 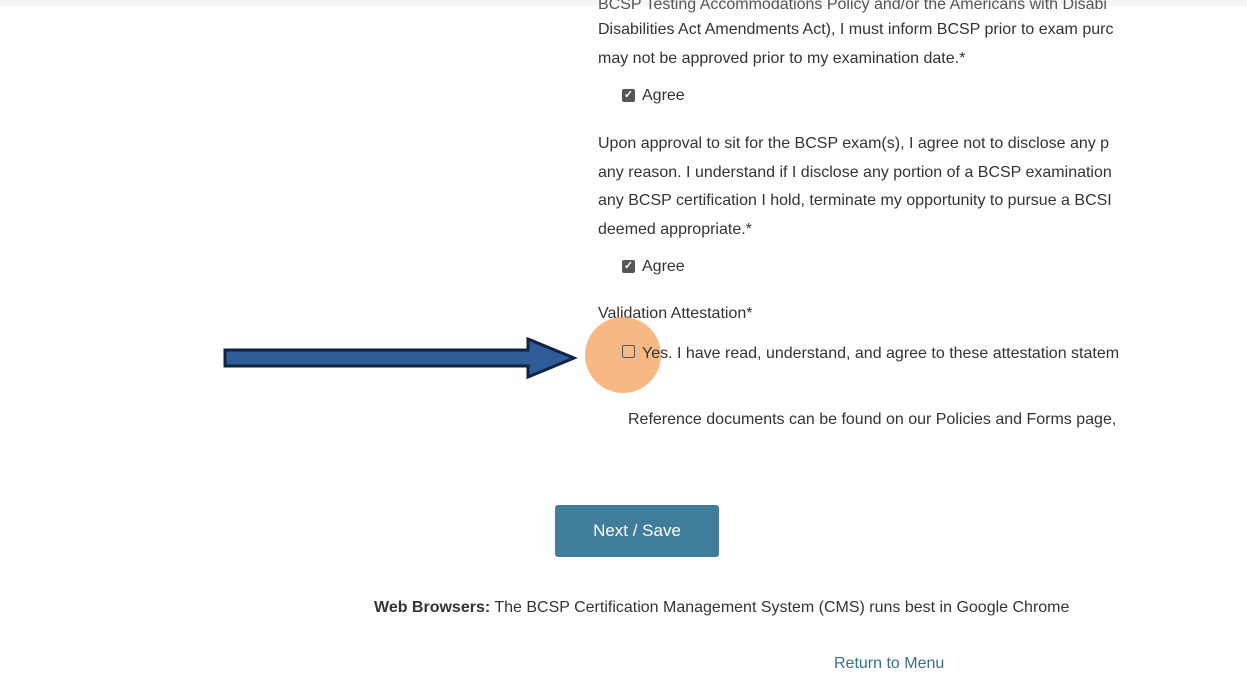 What do you see at coordinates (663, 95) in the screenshot?
I see `agree-label-1: Agree` at bounding box center [663, 95].